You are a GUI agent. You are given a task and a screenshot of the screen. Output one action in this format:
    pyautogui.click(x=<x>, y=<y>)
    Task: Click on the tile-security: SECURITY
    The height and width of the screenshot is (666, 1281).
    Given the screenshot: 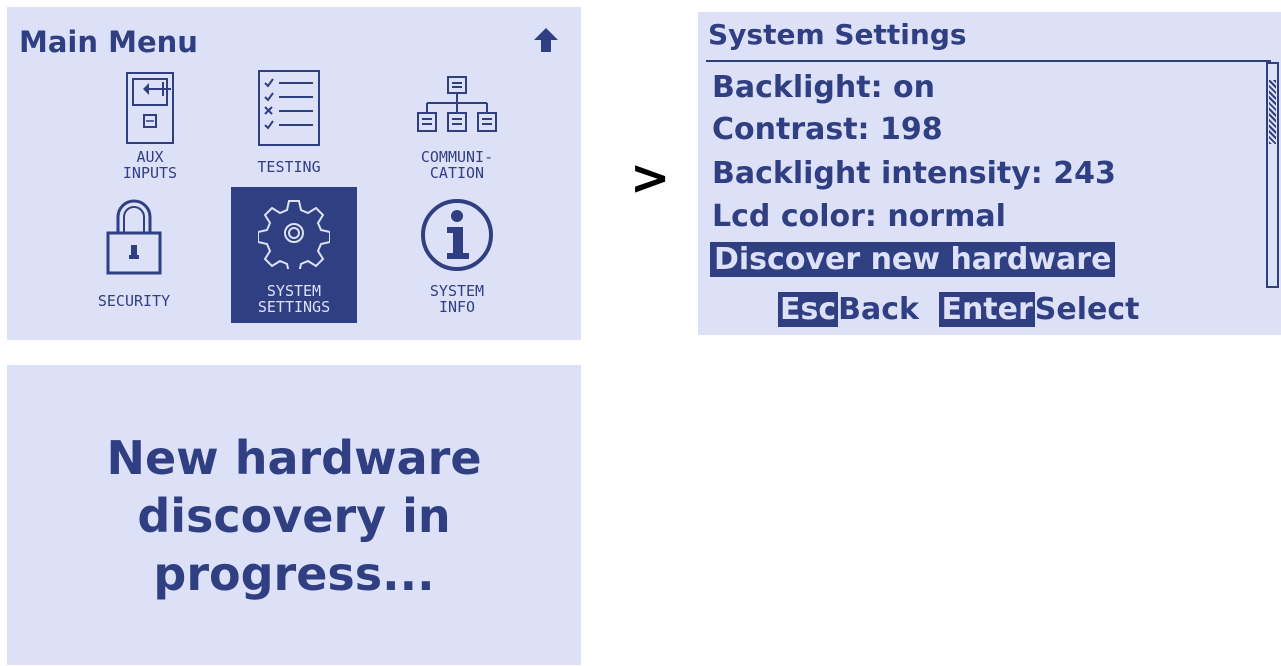 What is the action you would take?
    pyautogui.click(x=134, y=257)
    